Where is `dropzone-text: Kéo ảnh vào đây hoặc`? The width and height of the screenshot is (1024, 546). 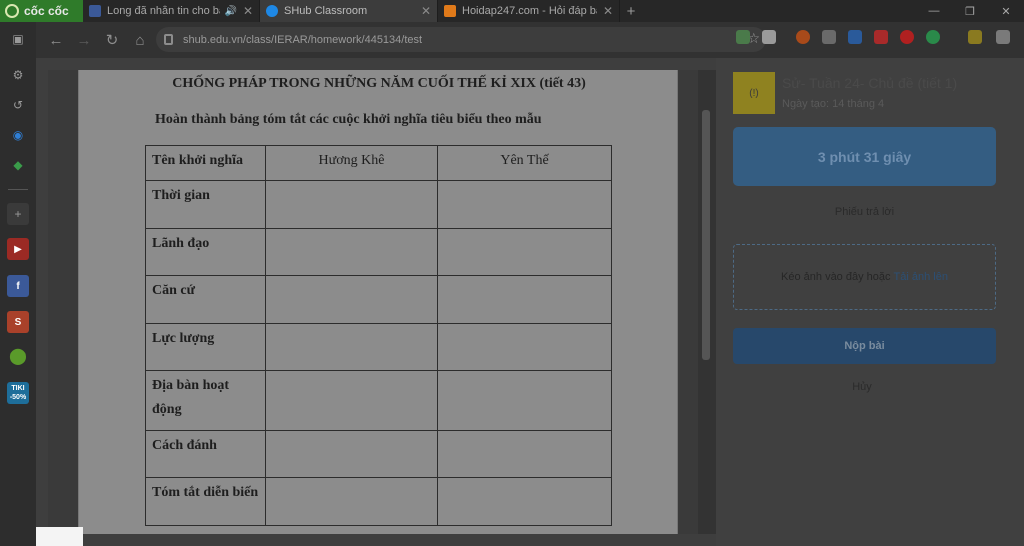 dropzone-text: Kéo ảnh vào đây hoặc is located at coordinates (836, 277).